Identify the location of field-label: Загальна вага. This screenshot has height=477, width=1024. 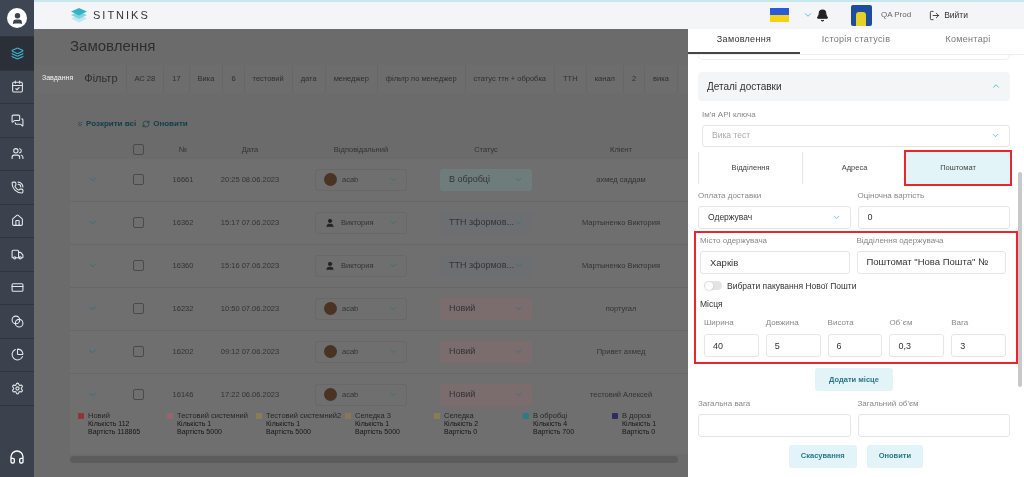
(725, 404).